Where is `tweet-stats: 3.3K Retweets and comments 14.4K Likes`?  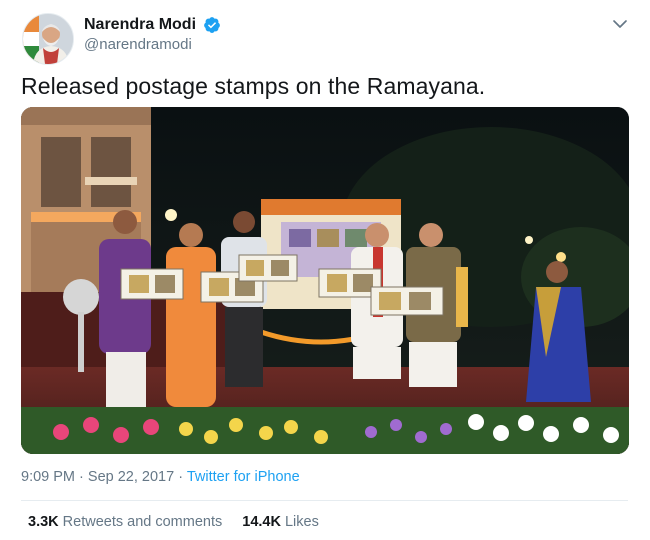
tweet-stats: 3.3K Retweets and comments 14.4K Likes is located at coordinates (173, 522).